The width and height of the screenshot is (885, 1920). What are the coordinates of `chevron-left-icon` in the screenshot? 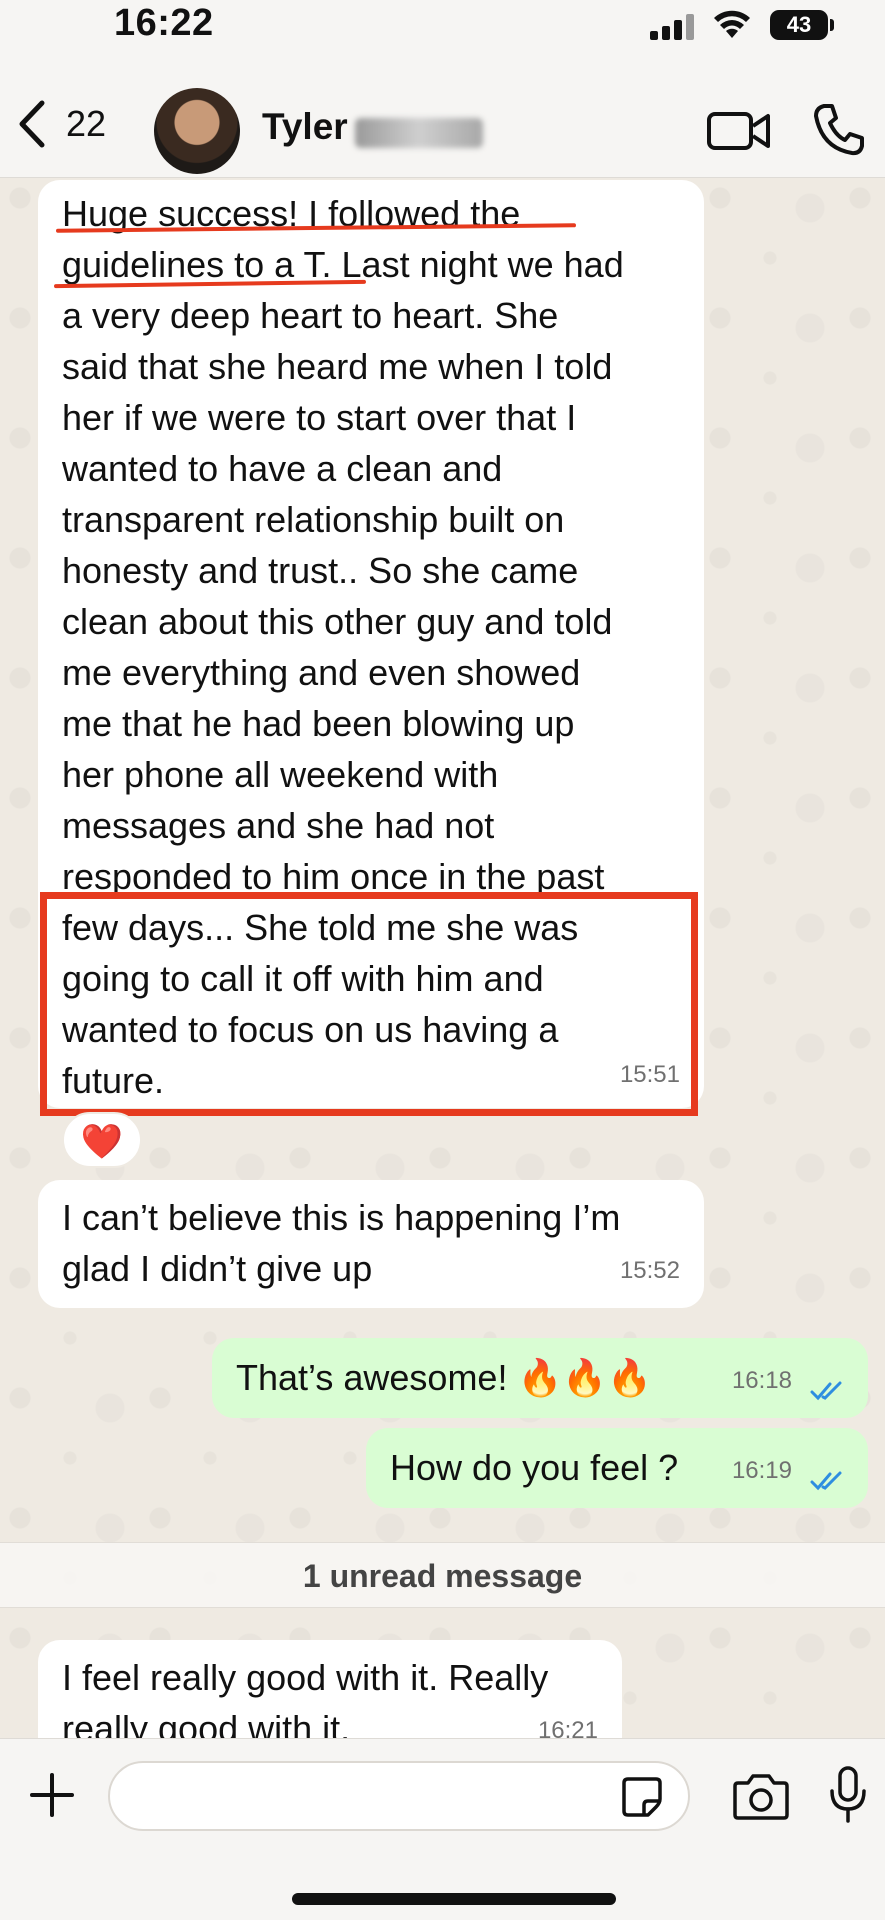 It's located at (32, 124).